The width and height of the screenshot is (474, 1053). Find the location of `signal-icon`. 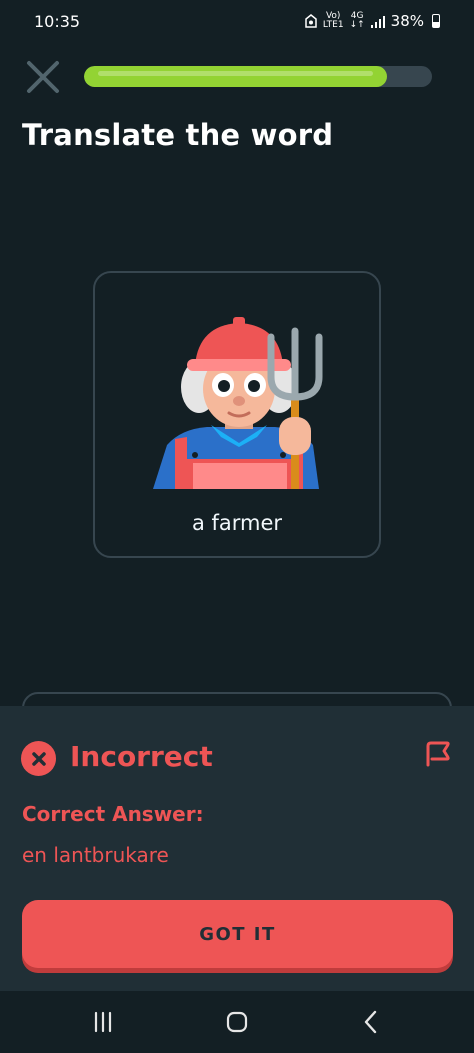

signal-icon is located at coordinates (377, 21).